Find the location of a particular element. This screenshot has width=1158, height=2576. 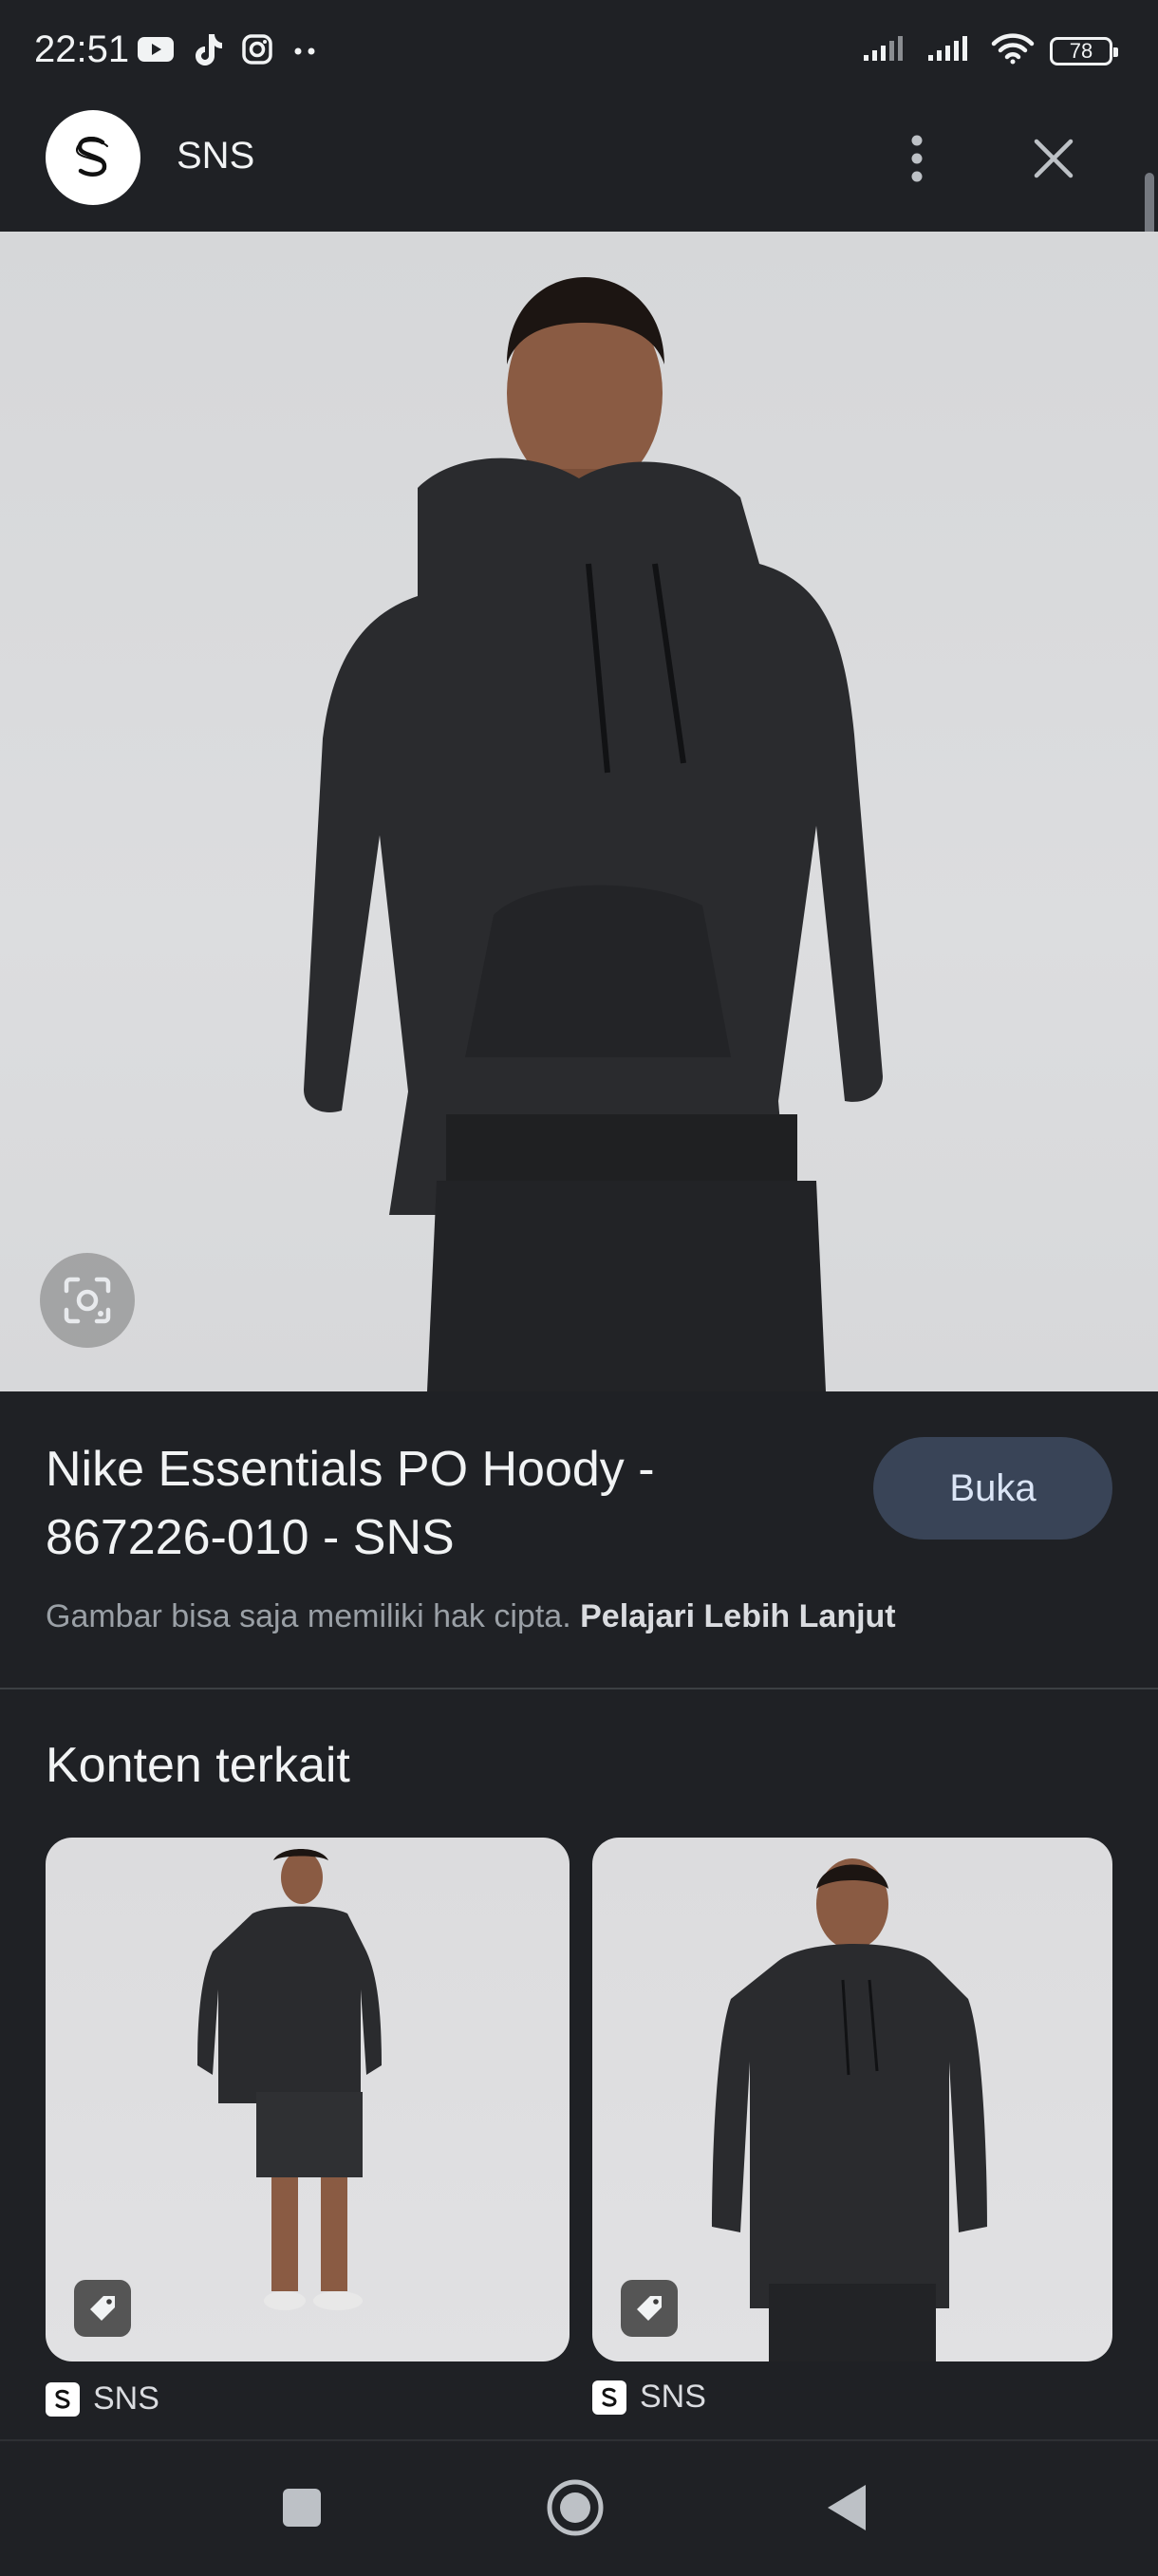

open-button: Buka is located at coordinates (992, 1489).